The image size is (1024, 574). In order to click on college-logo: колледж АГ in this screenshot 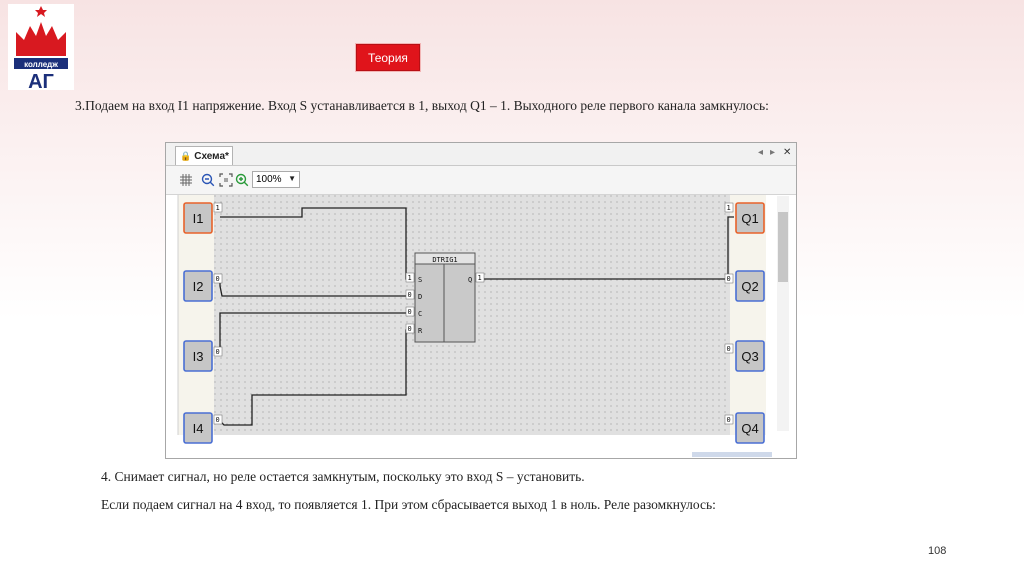, I will do `click(41, 47)`.